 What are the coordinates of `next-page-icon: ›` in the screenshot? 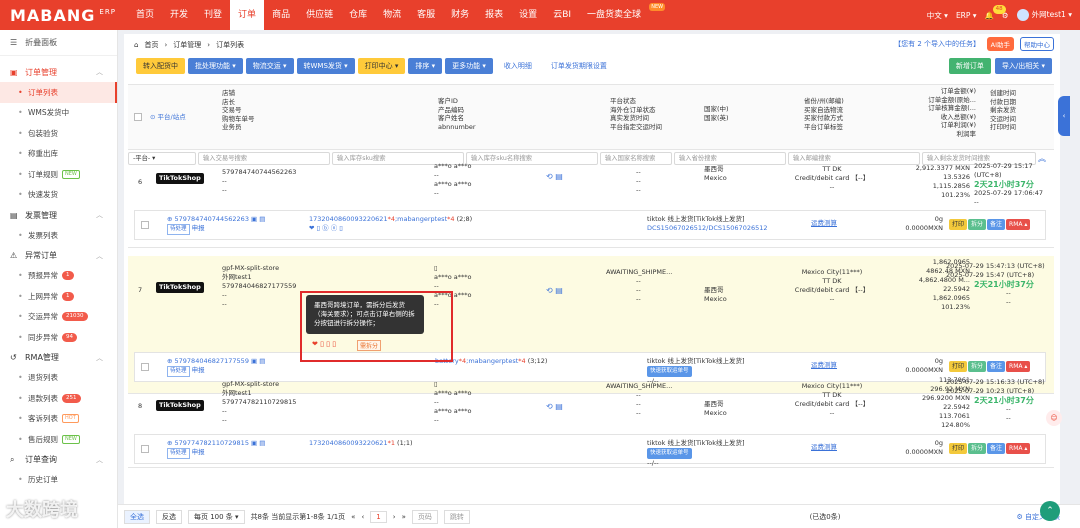 It's located at (394, 517).